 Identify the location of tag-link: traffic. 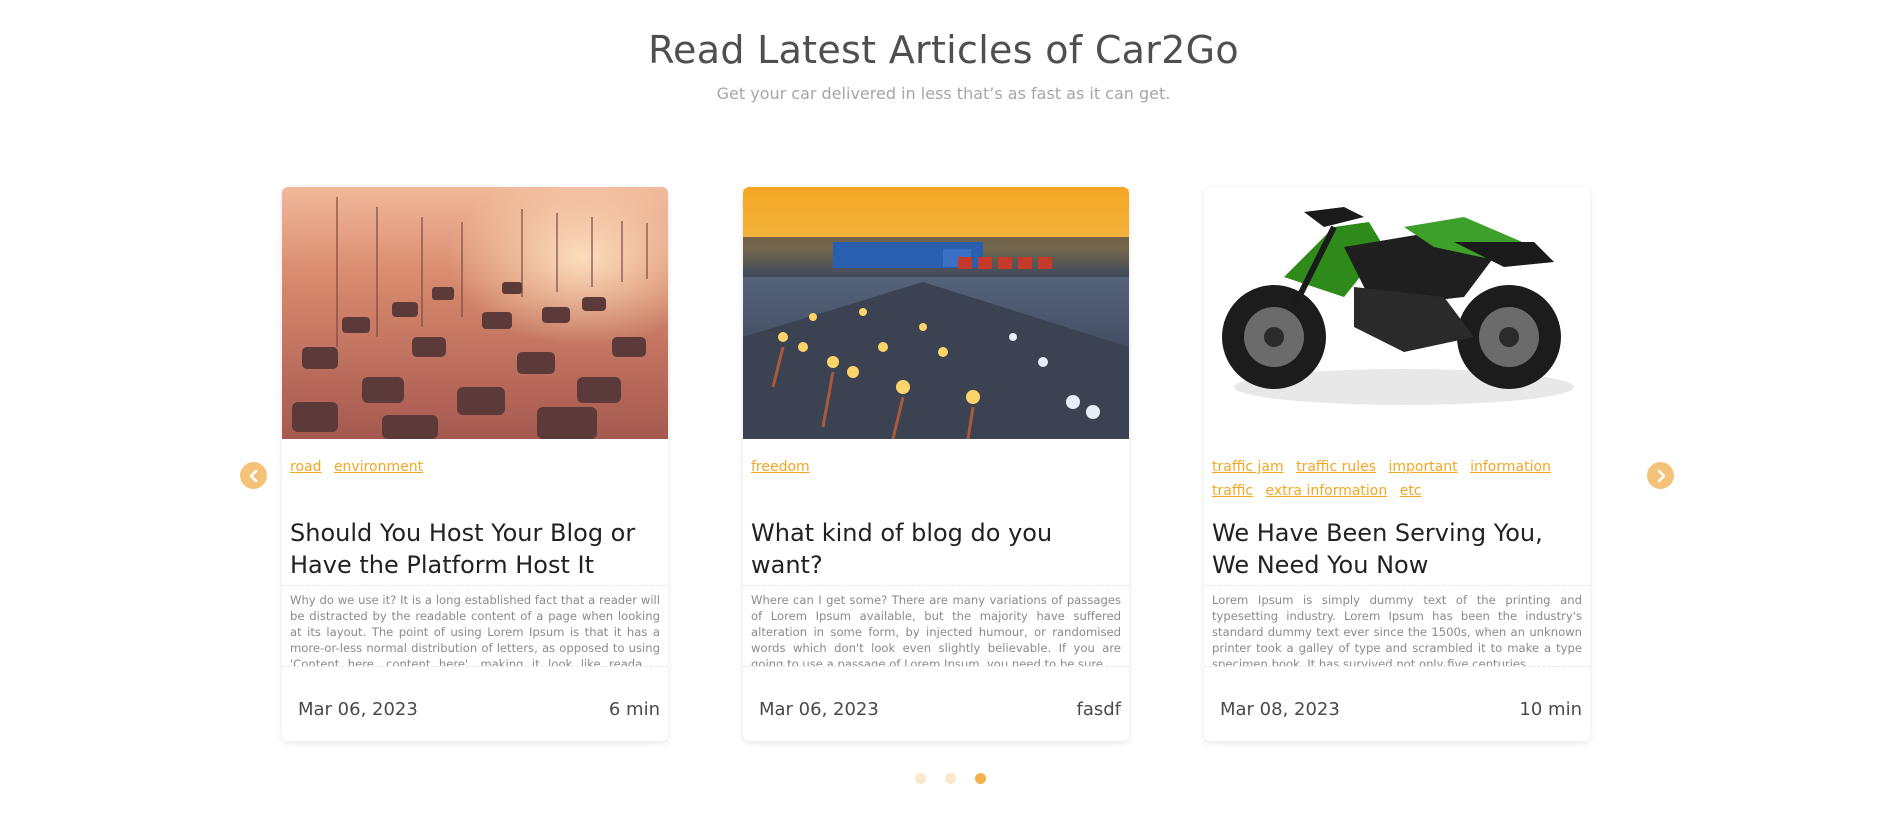
(1232, 491).